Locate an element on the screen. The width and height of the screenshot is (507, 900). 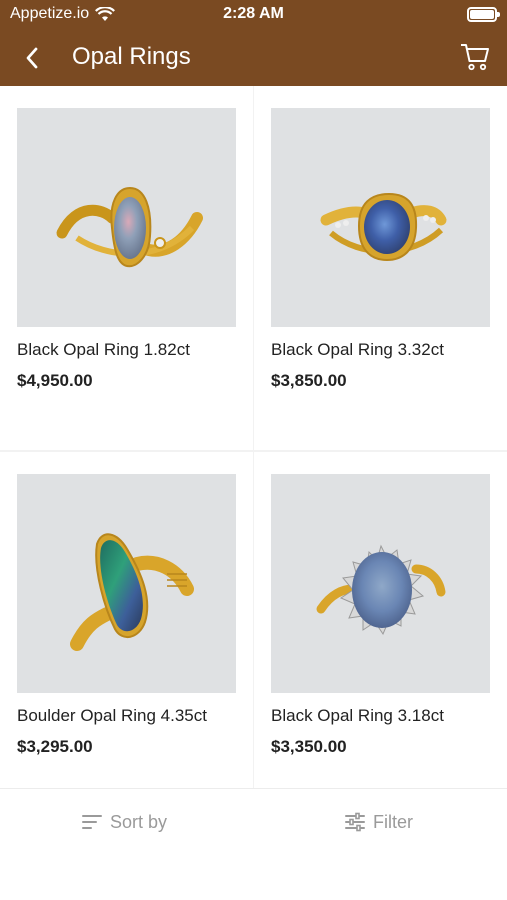
back-button is located at coordinates (32, 58).